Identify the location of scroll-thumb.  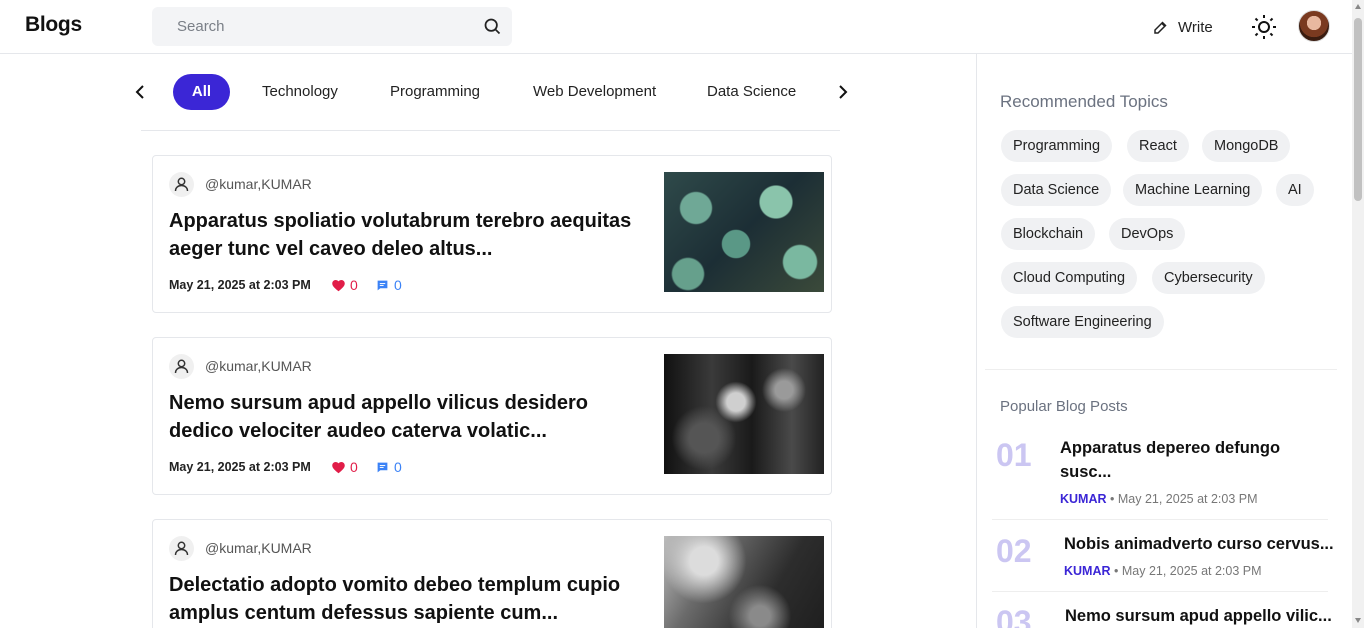
(1358, 109).